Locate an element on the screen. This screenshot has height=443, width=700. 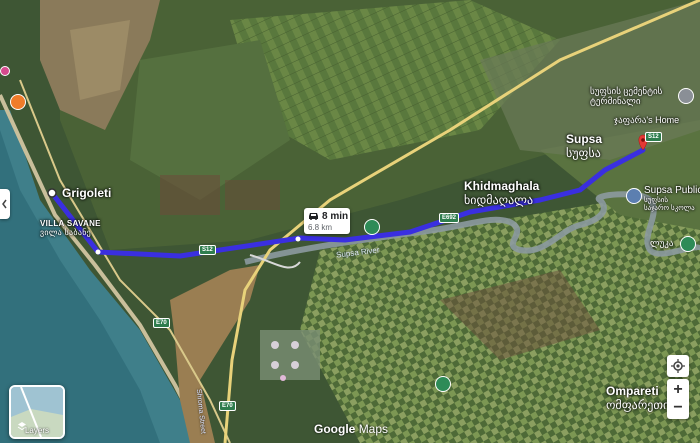
zoom-in-button: + is located at coordinates (677, 390).